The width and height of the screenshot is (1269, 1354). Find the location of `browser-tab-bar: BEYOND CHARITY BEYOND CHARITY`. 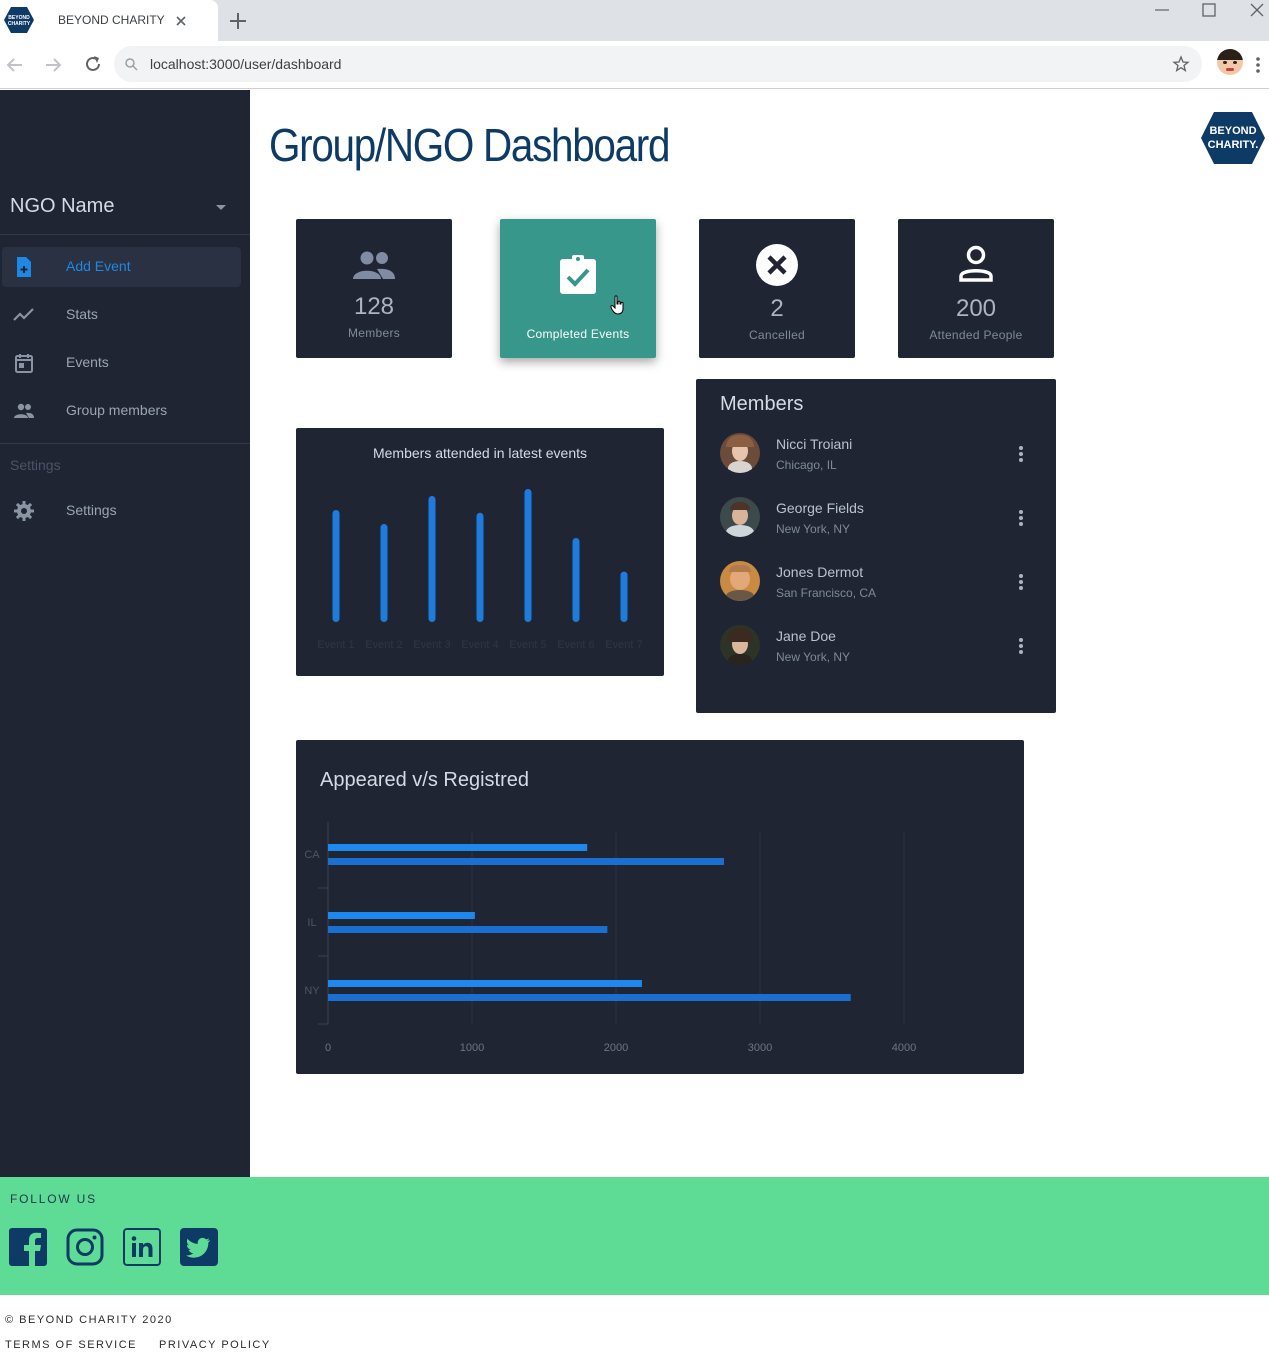

browser-tab-bar: BEYOND CHARITY BEYOND CHARITY is located at coordinates (634, 20).